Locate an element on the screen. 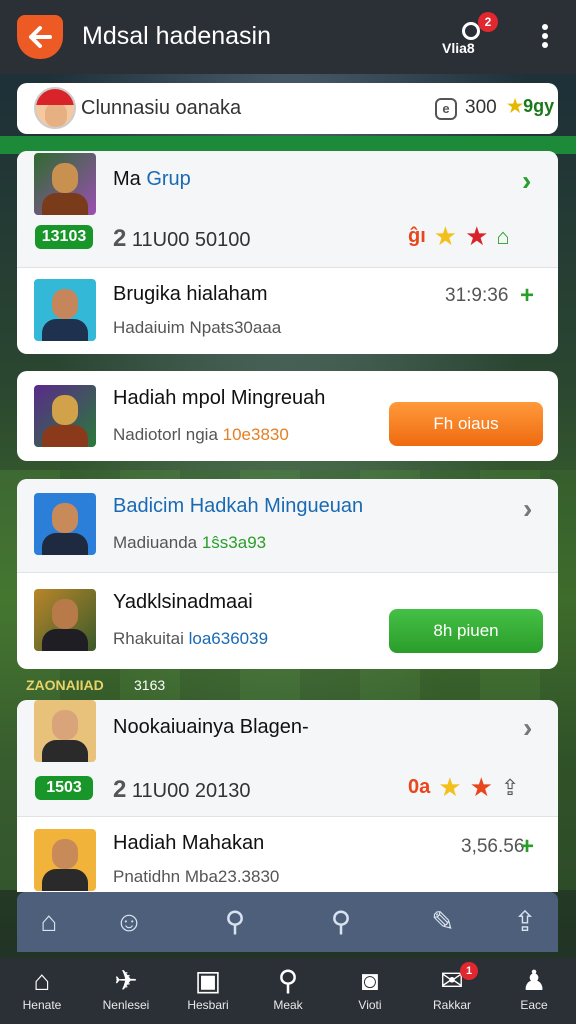  tab-profile: ♟ Eace is located at coordinates (534, 993).